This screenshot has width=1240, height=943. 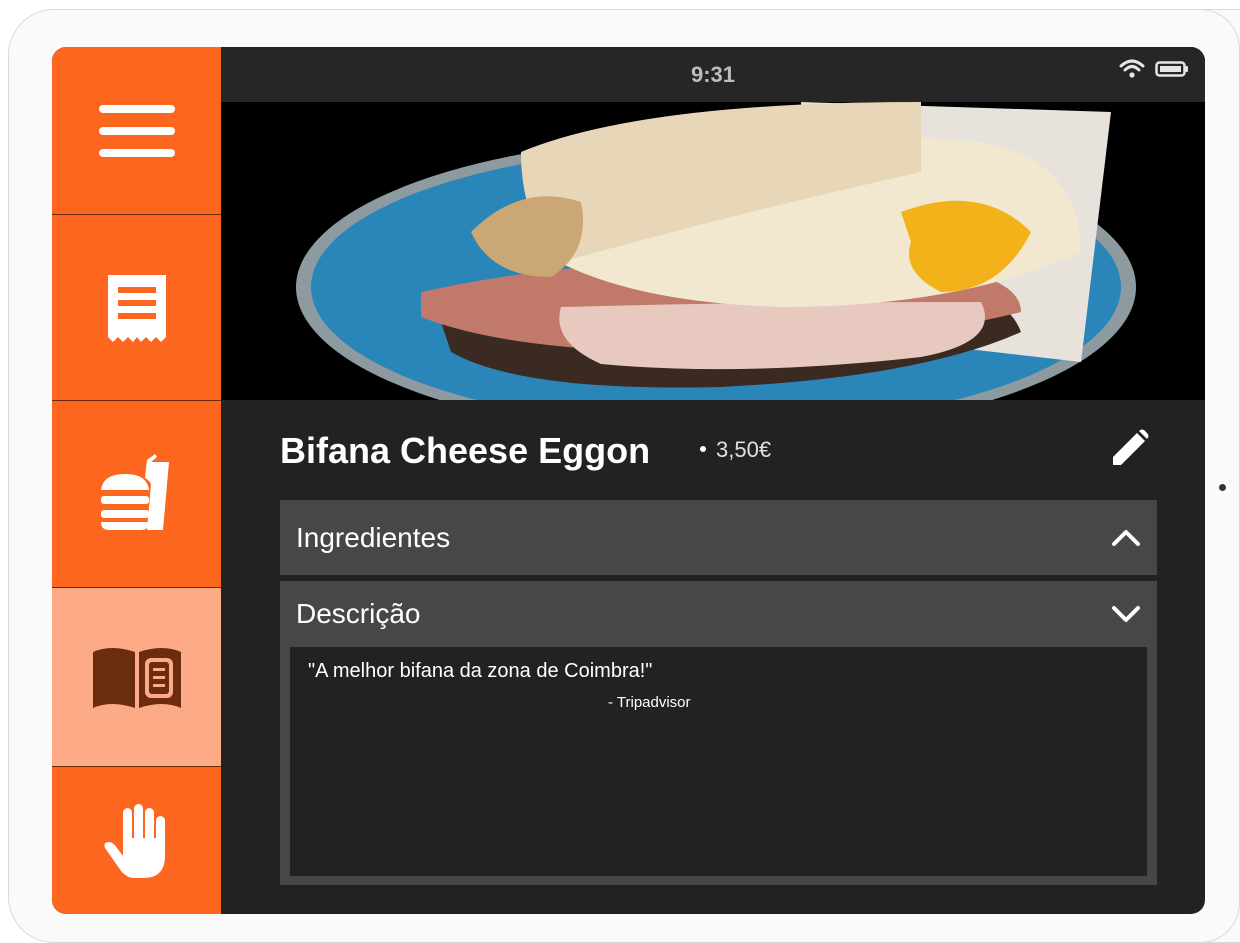 What do you see at coordinates (1220, 476) in the screenshot?
I see `tablet-frame-edge` at bounding box center [1220, 476].